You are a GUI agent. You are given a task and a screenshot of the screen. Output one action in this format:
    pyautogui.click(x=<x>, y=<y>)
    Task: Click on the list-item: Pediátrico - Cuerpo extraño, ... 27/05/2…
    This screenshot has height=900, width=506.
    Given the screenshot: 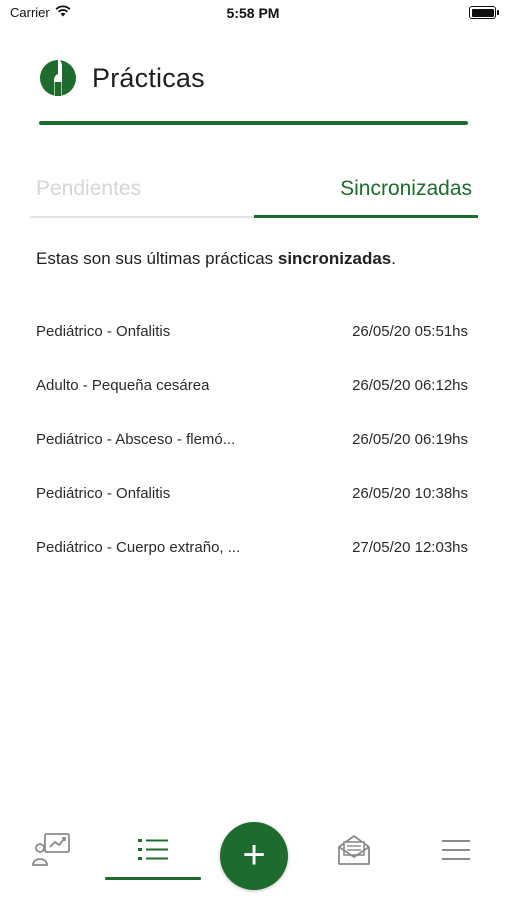 What is the action you would take?
    pyautogui.click(x=252, y=547)
    